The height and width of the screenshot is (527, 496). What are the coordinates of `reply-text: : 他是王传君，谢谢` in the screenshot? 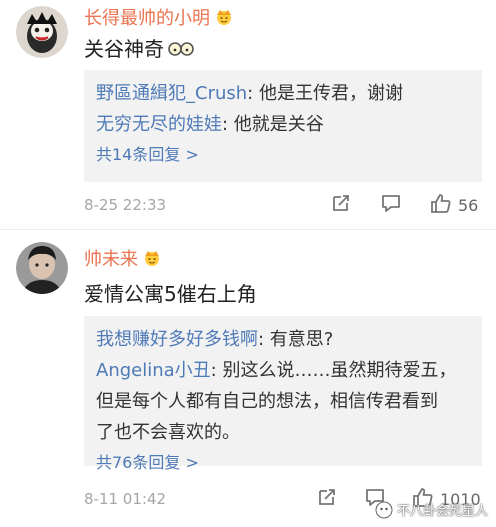 It's located at (325, 93).